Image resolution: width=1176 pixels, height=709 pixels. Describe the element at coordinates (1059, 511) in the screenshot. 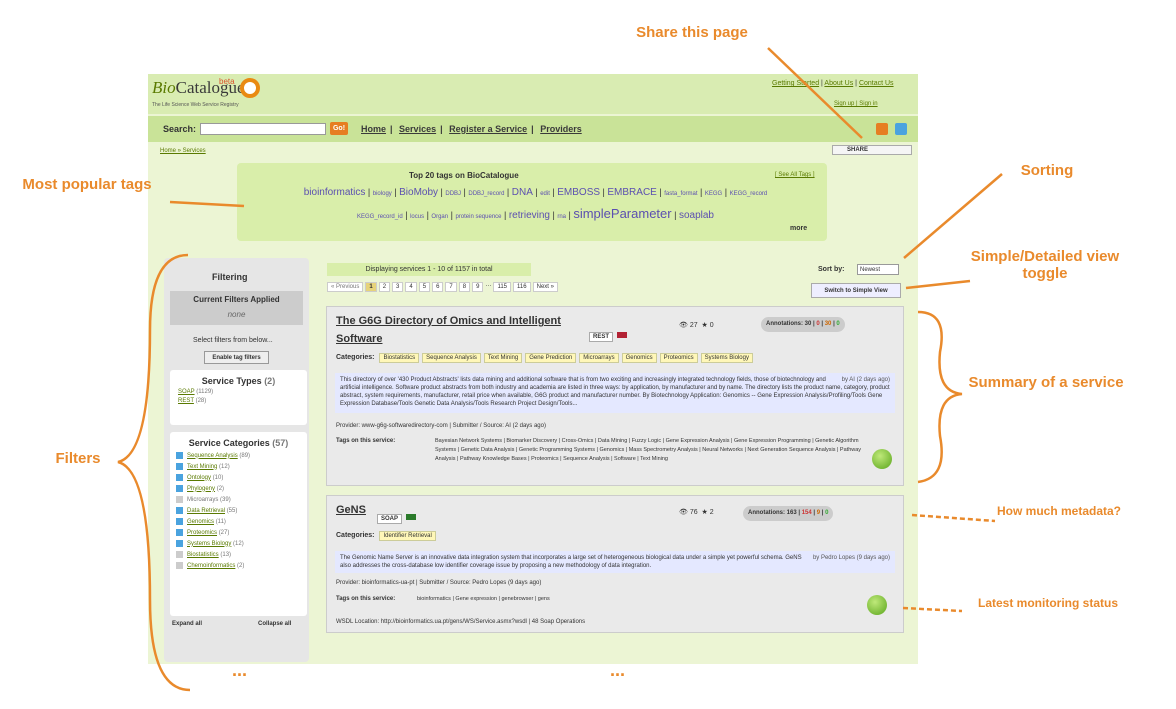

I see `callout-metadata: How much metadata?` at that location.